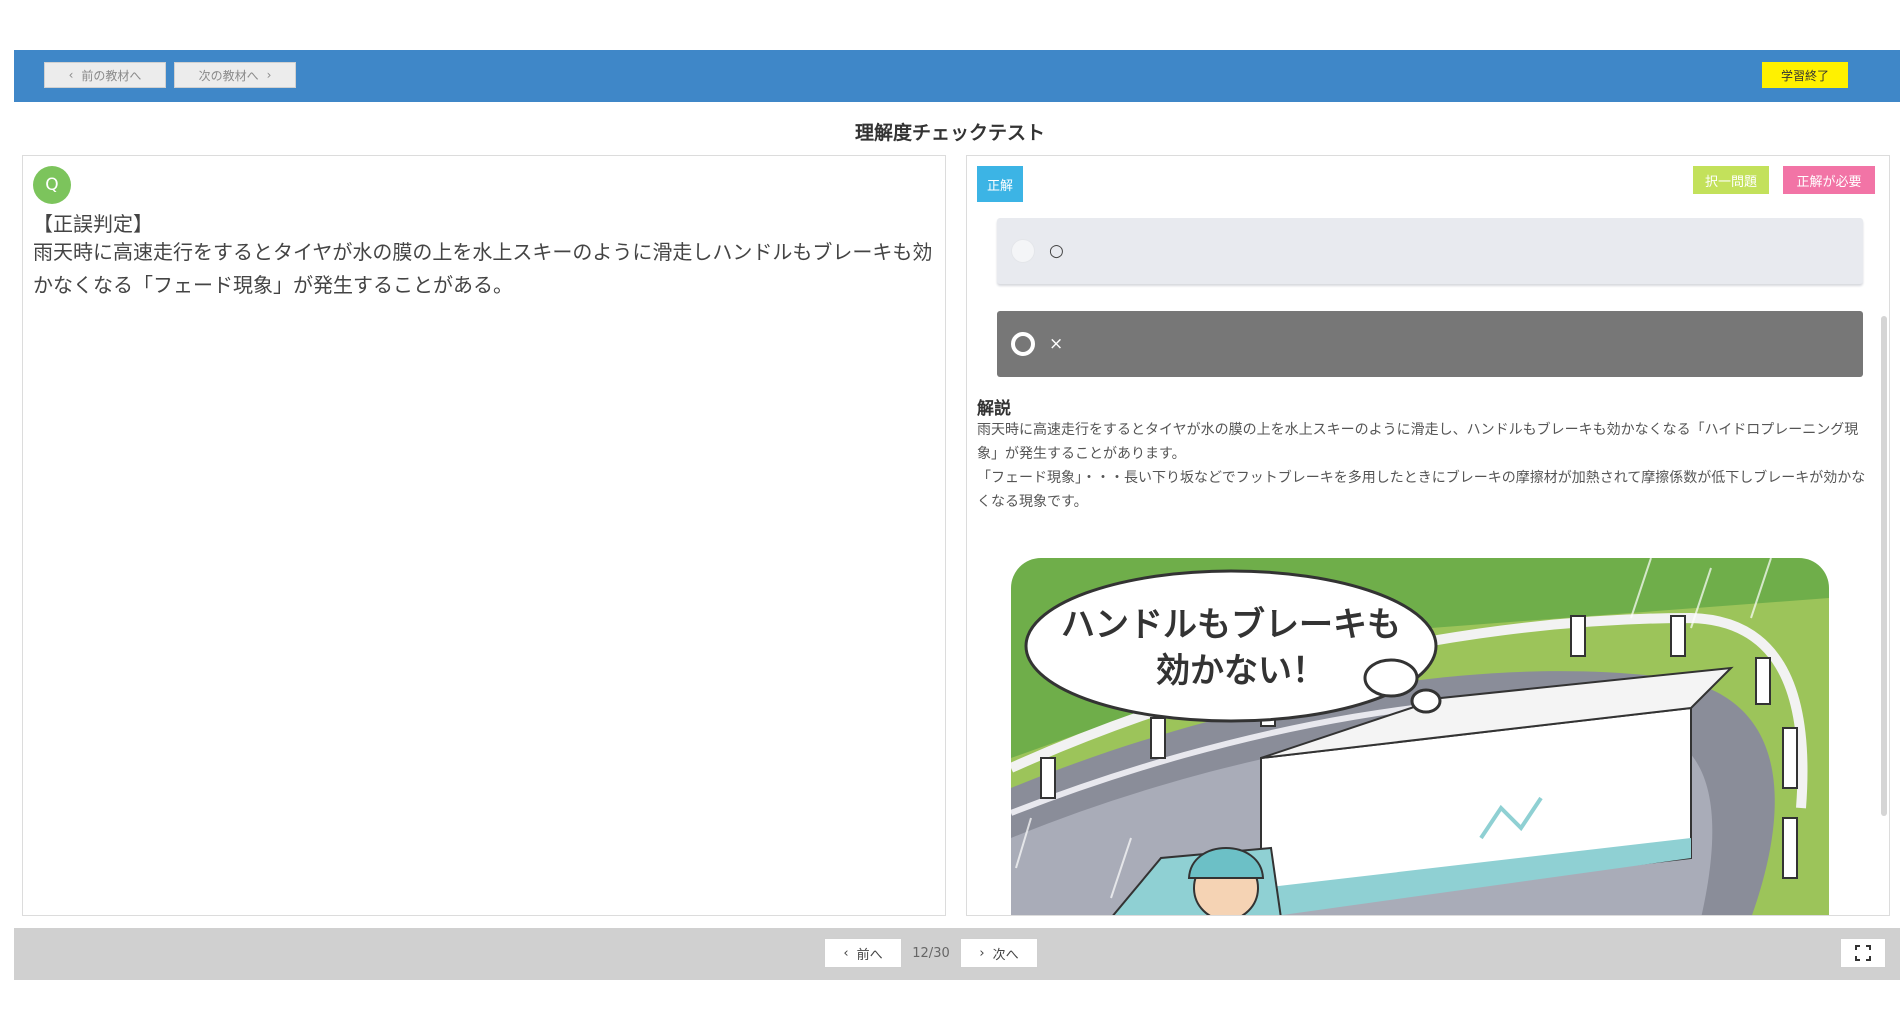  What do you see at coordinates (52, 185) in the screenshot?
I see `question-badge: Q` at bounding box center [52, 185].